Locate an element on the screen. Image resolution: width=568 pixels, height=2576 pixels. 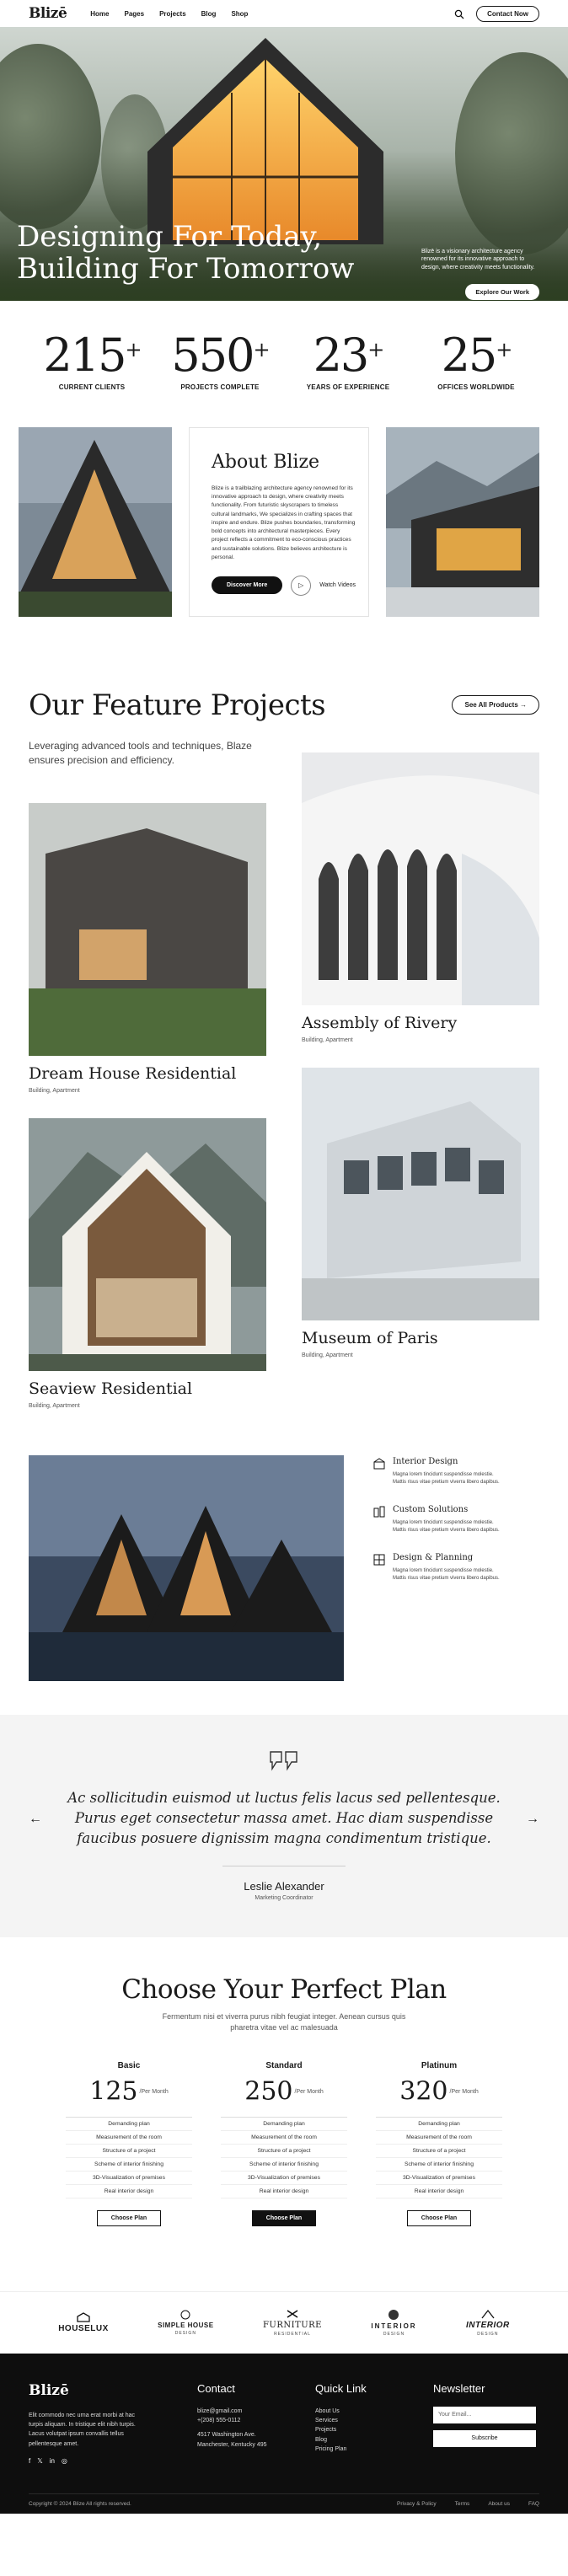
contact-now-button: Contact Now is located at coordinates (508, 14).